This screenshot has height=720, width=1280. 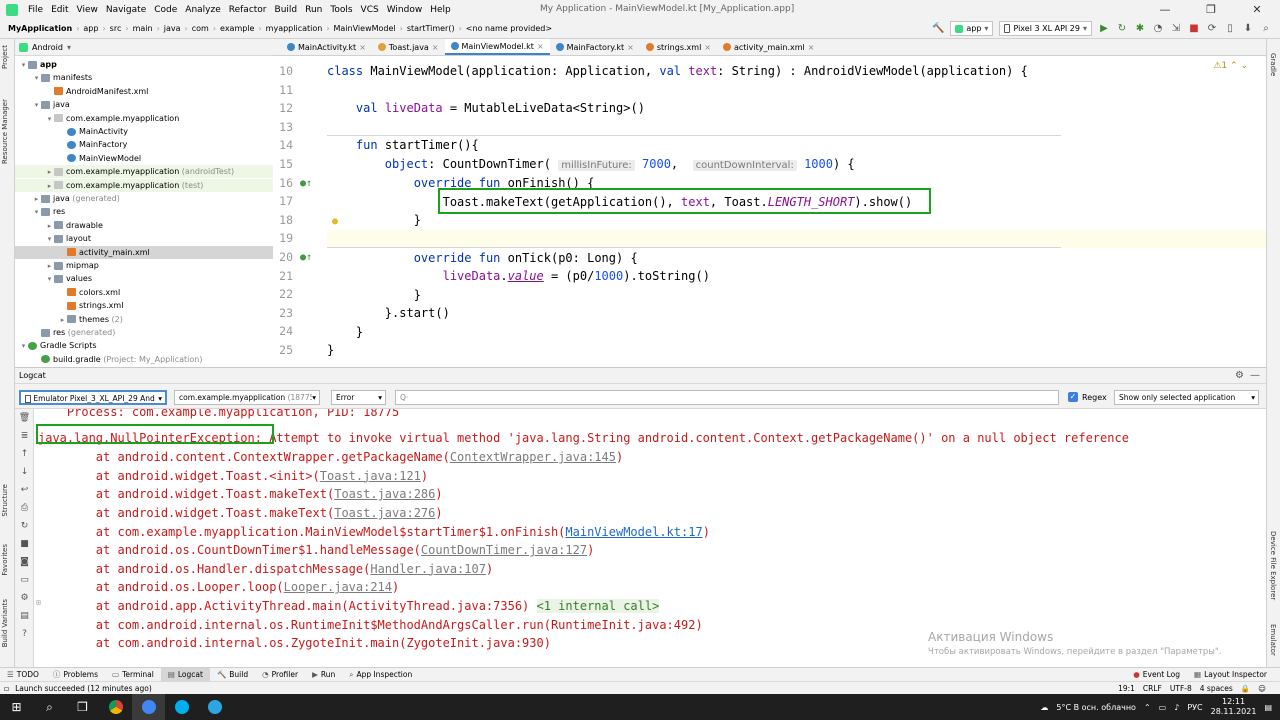 I want to click on tree-item: MainActivity, so click(x=144, y=131).